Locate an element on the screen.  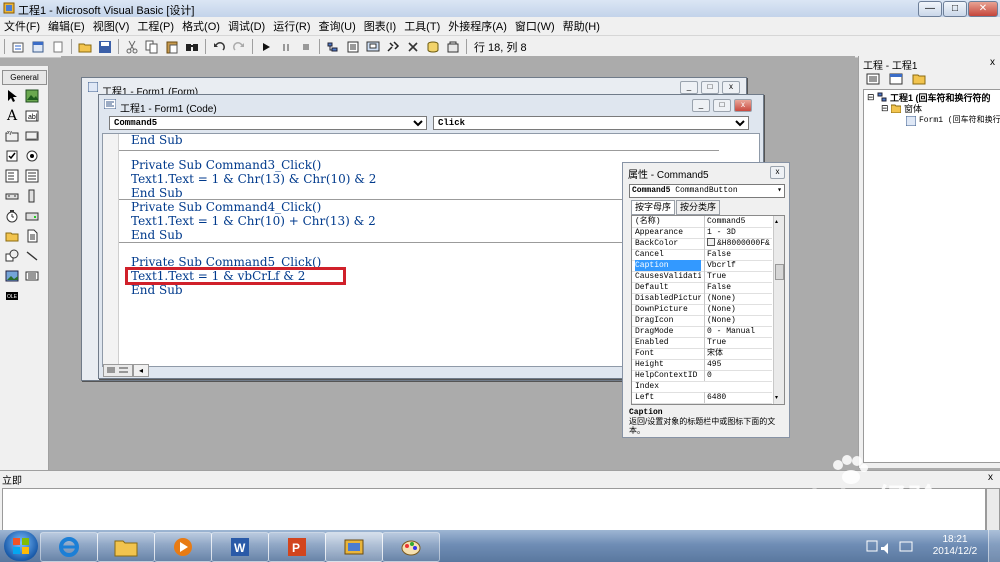
menu-editor-icon is located at coordinates (58, 47).